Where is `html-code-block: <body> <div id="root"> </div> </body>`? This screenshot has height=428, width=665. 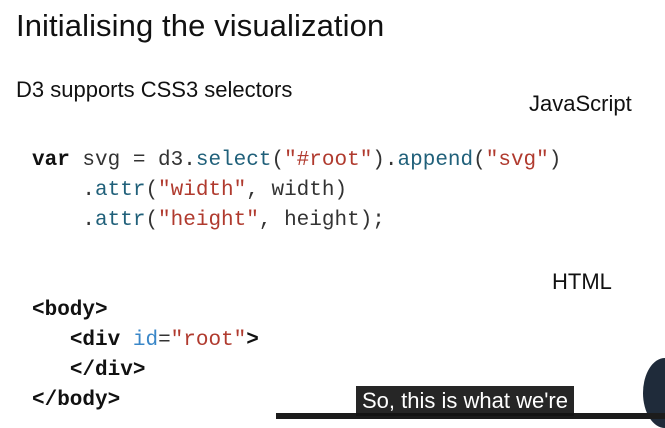 html-code-block: <body> <div id="root"> </div> </body> is located at coordinates (145, 356).